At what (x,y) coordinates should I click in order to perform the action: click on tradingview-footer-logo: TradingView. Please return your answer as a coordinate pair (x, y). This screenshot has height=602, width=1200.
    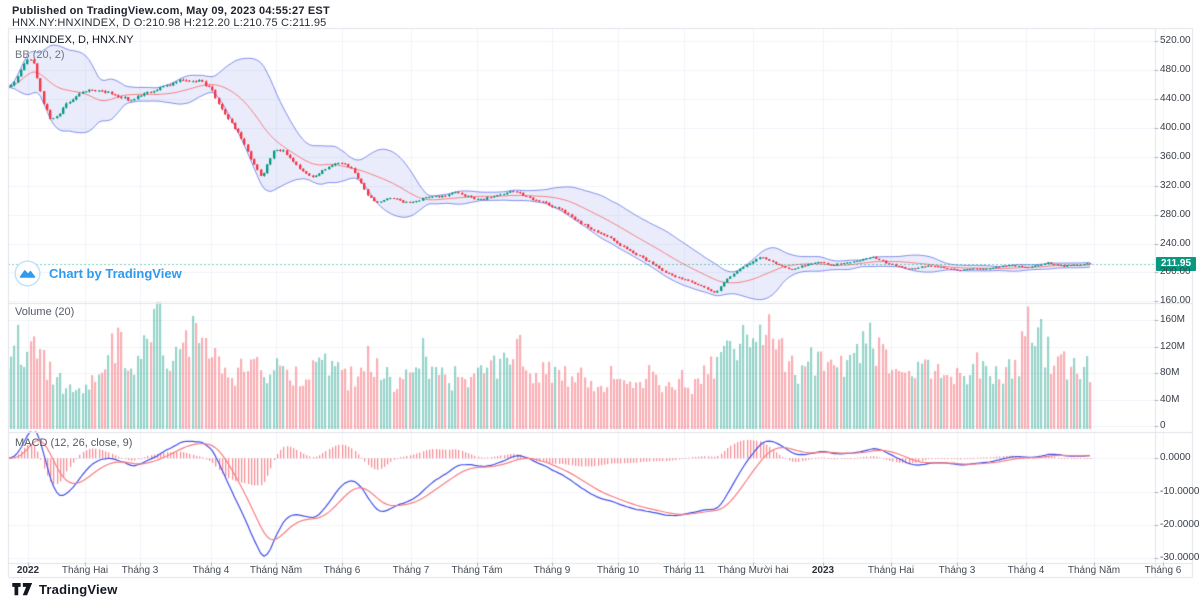
    Looking at the image, I should click on (65, 589).